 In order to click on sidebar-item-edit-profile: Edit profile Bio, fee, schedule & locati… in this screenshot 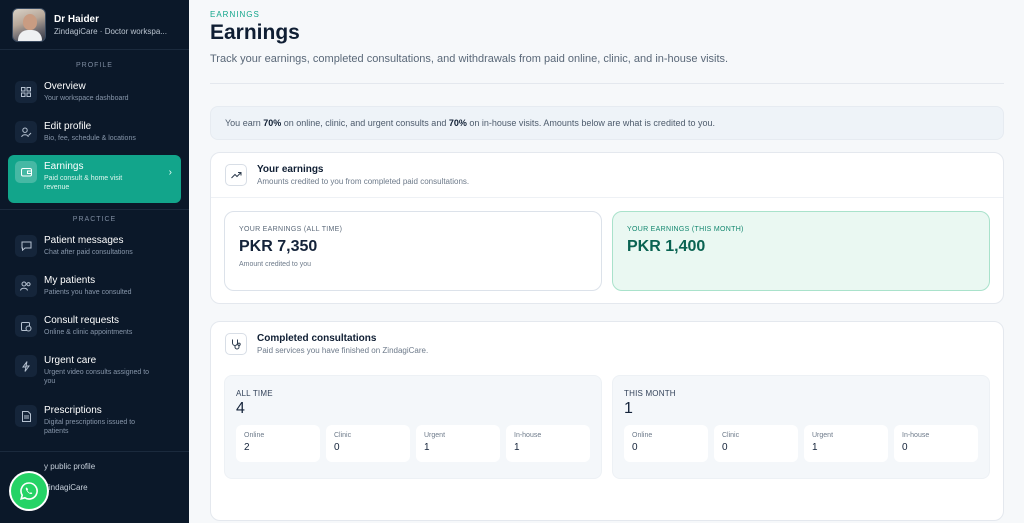, I will do `click(94, 135)`.